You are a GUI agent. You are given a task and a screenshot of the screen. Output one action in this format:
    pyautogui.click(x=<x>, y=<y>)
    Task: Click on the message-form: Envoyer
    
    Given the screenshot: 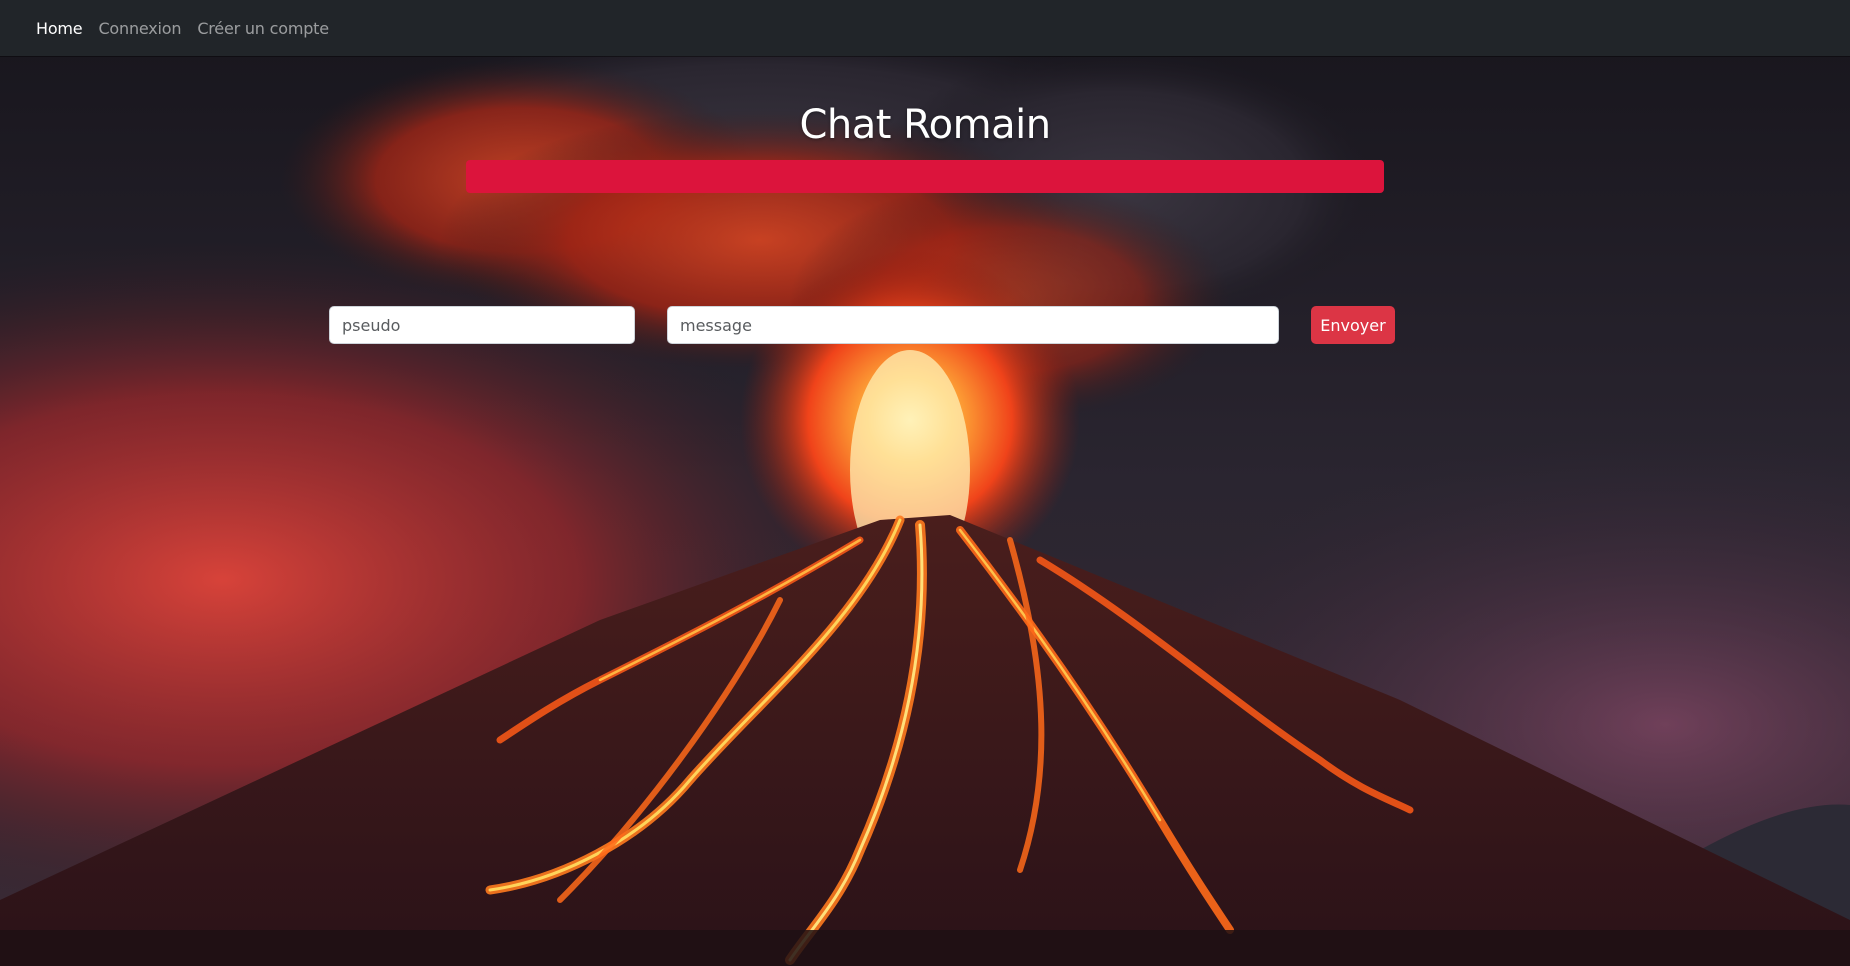 What is the action you would take?
    pyautogui.click(x=925, y=325)
    